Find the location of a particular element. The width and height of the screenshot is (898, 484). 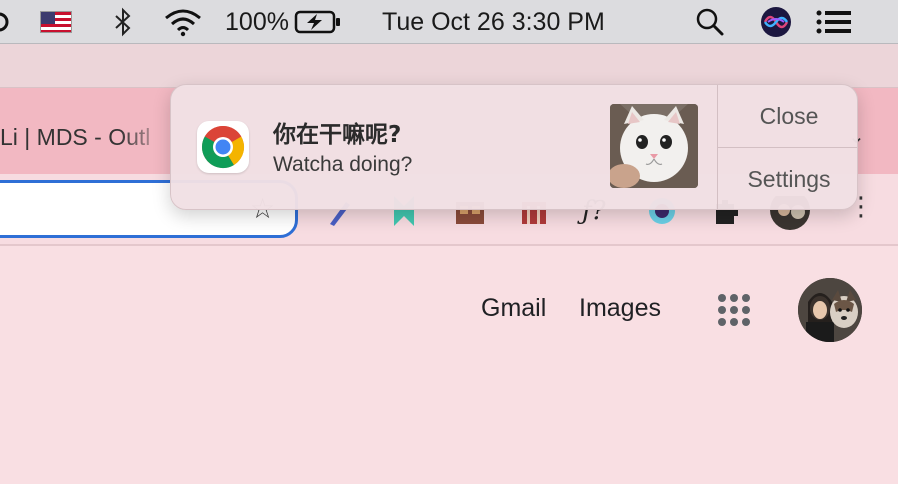

notification-close-button: Close is located at coordinates (787, 116).